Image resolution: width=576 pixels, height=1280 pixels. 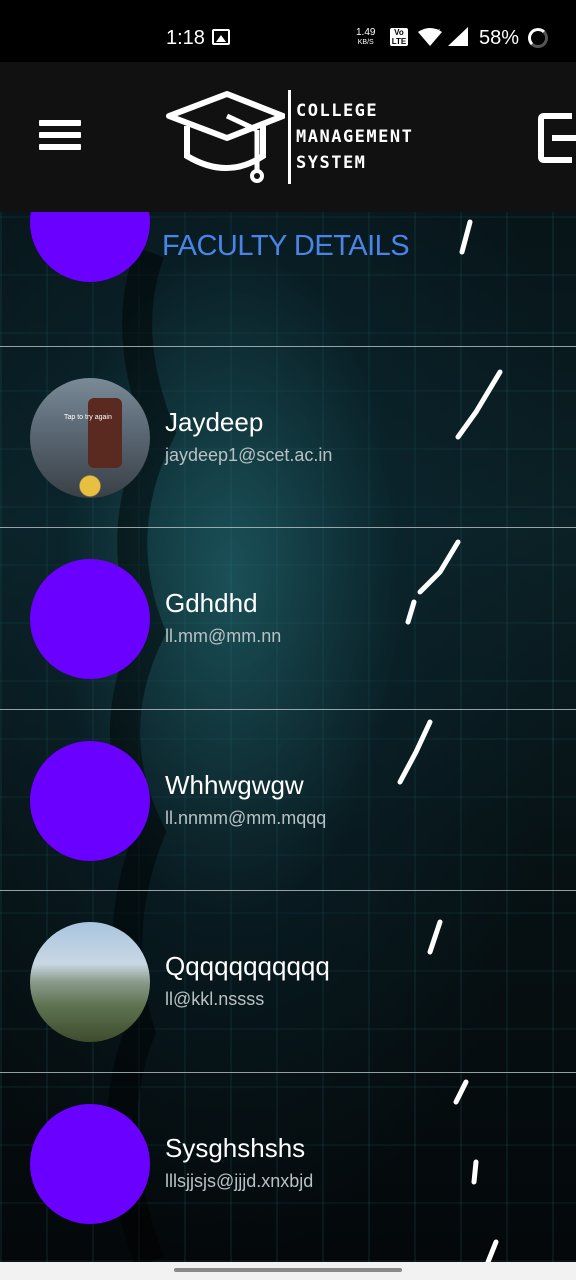 What do you see at coordinates (60, 137) in the screenshot?
I see `hamburger-menu-icon` at bounding box center [60, 137].